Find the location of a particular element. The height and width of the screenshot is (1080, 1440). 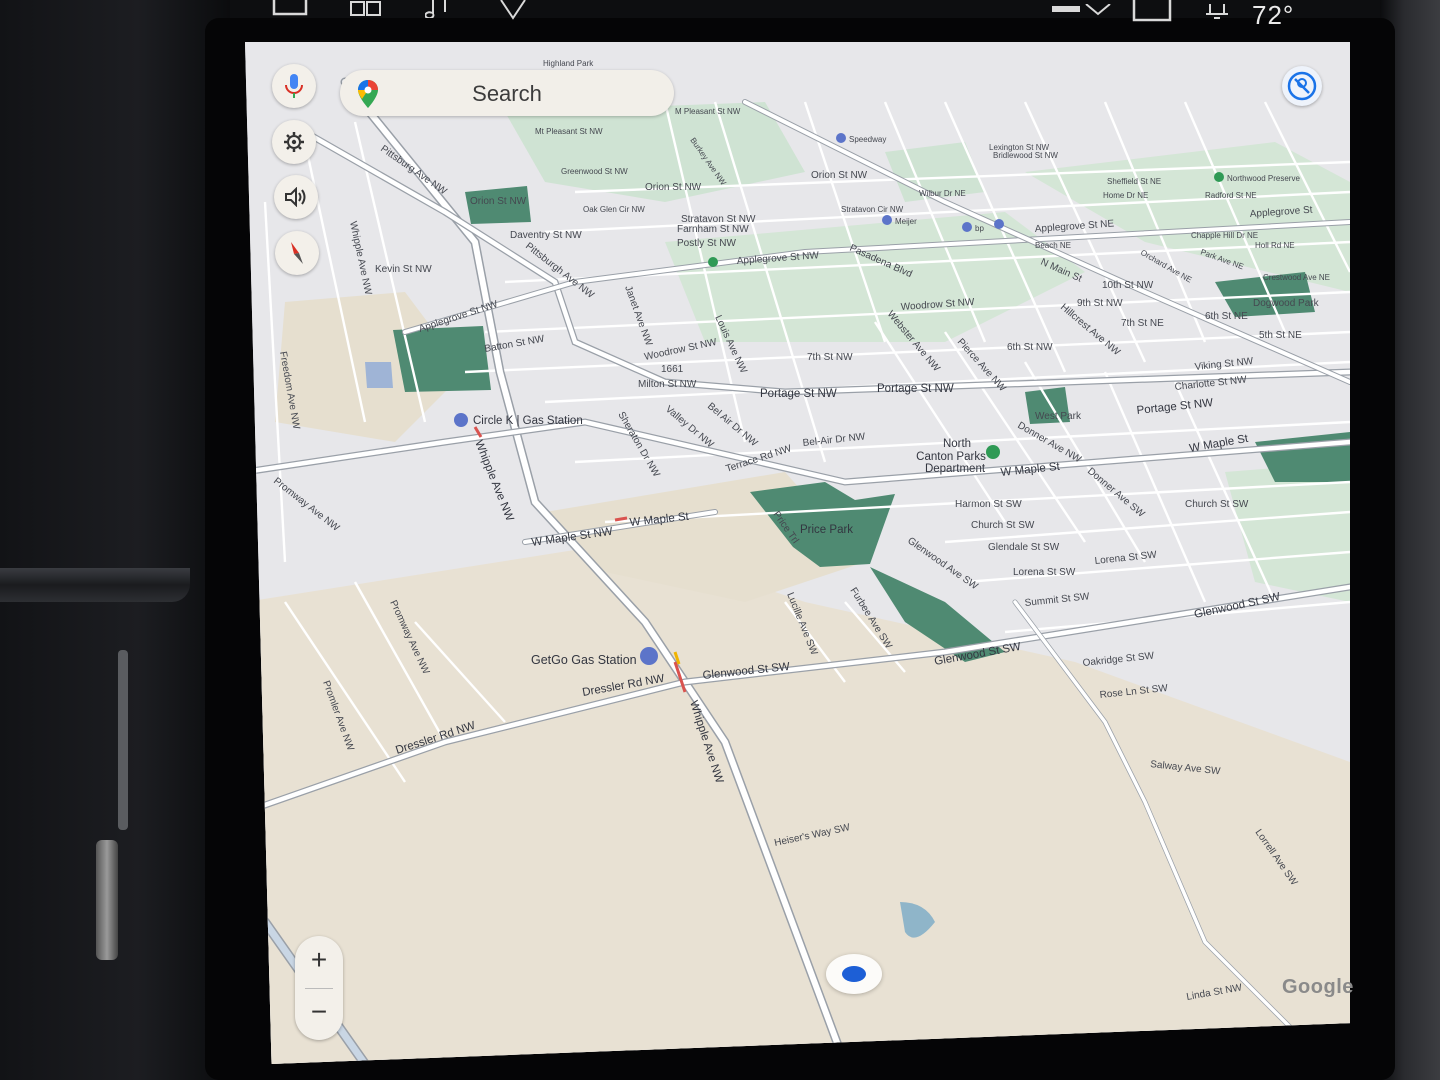

street-label: 9th St NW is located at coordinates (1100, 303).